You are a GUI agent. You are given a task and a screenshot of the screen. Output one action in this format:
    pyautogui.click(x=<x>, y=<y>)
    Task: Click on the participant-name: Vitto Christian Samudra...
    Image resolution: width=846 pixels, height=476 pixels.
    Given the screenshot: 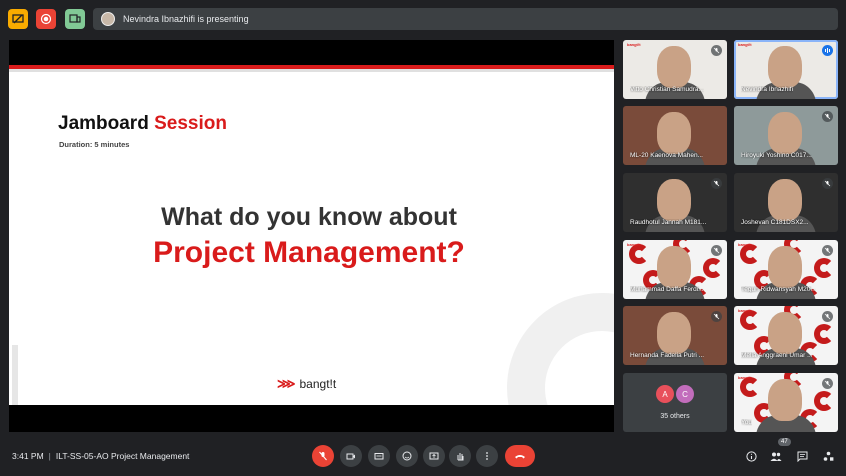 What is the action you would take?
    pyautogui.click(x=667, y=89)
    